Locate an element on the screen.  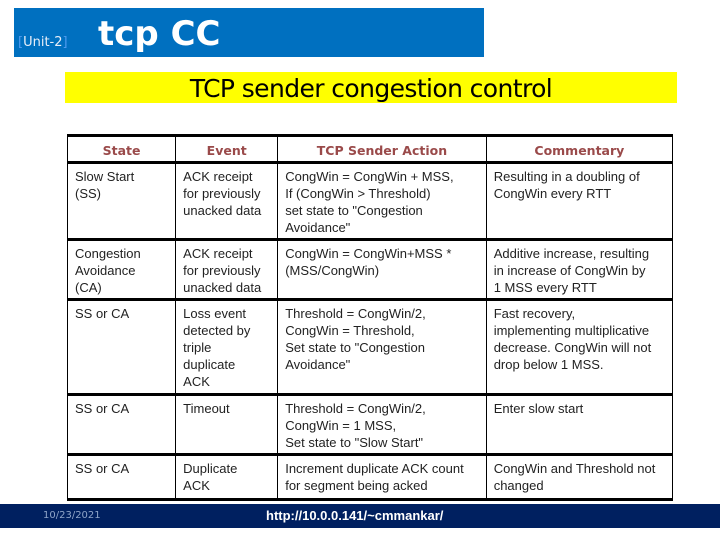
footer-bar: 10/23/2021 http://10.0.0.141/~cmmankar/ is located at coordinates (360, 516).